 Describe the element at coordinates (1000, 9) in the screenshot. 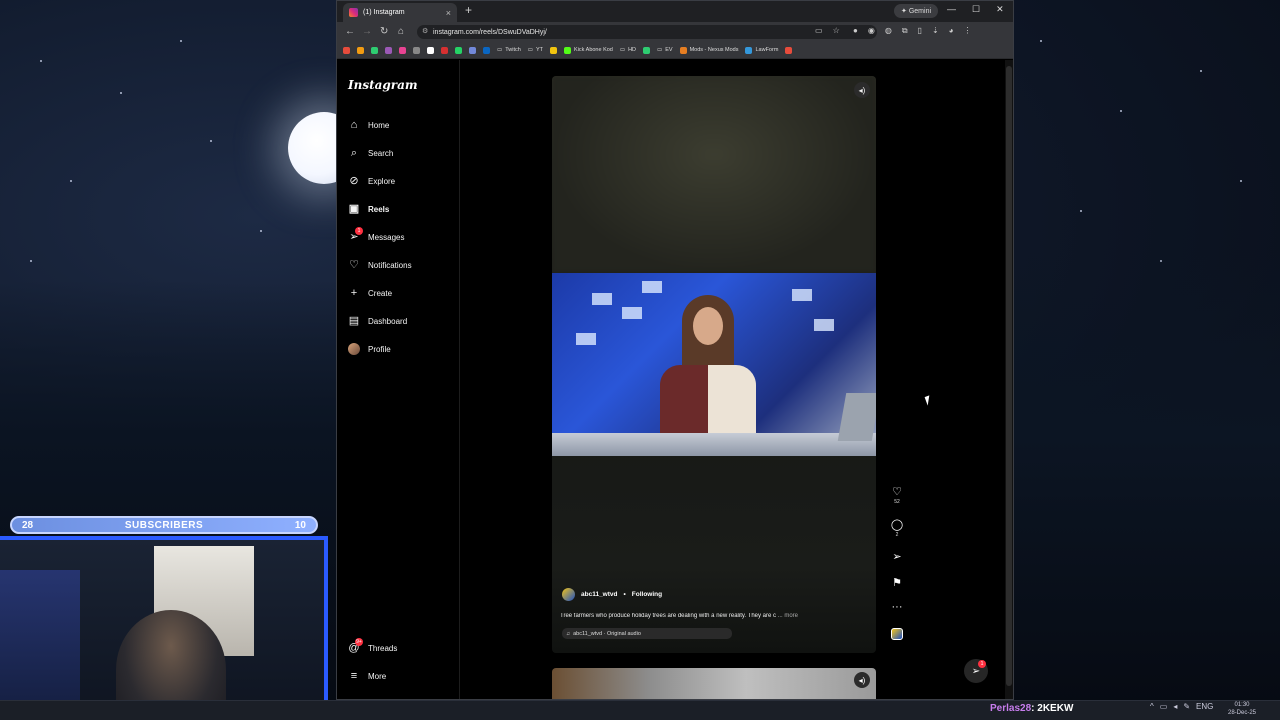

I see `close-window-icon: ✕` at that location.